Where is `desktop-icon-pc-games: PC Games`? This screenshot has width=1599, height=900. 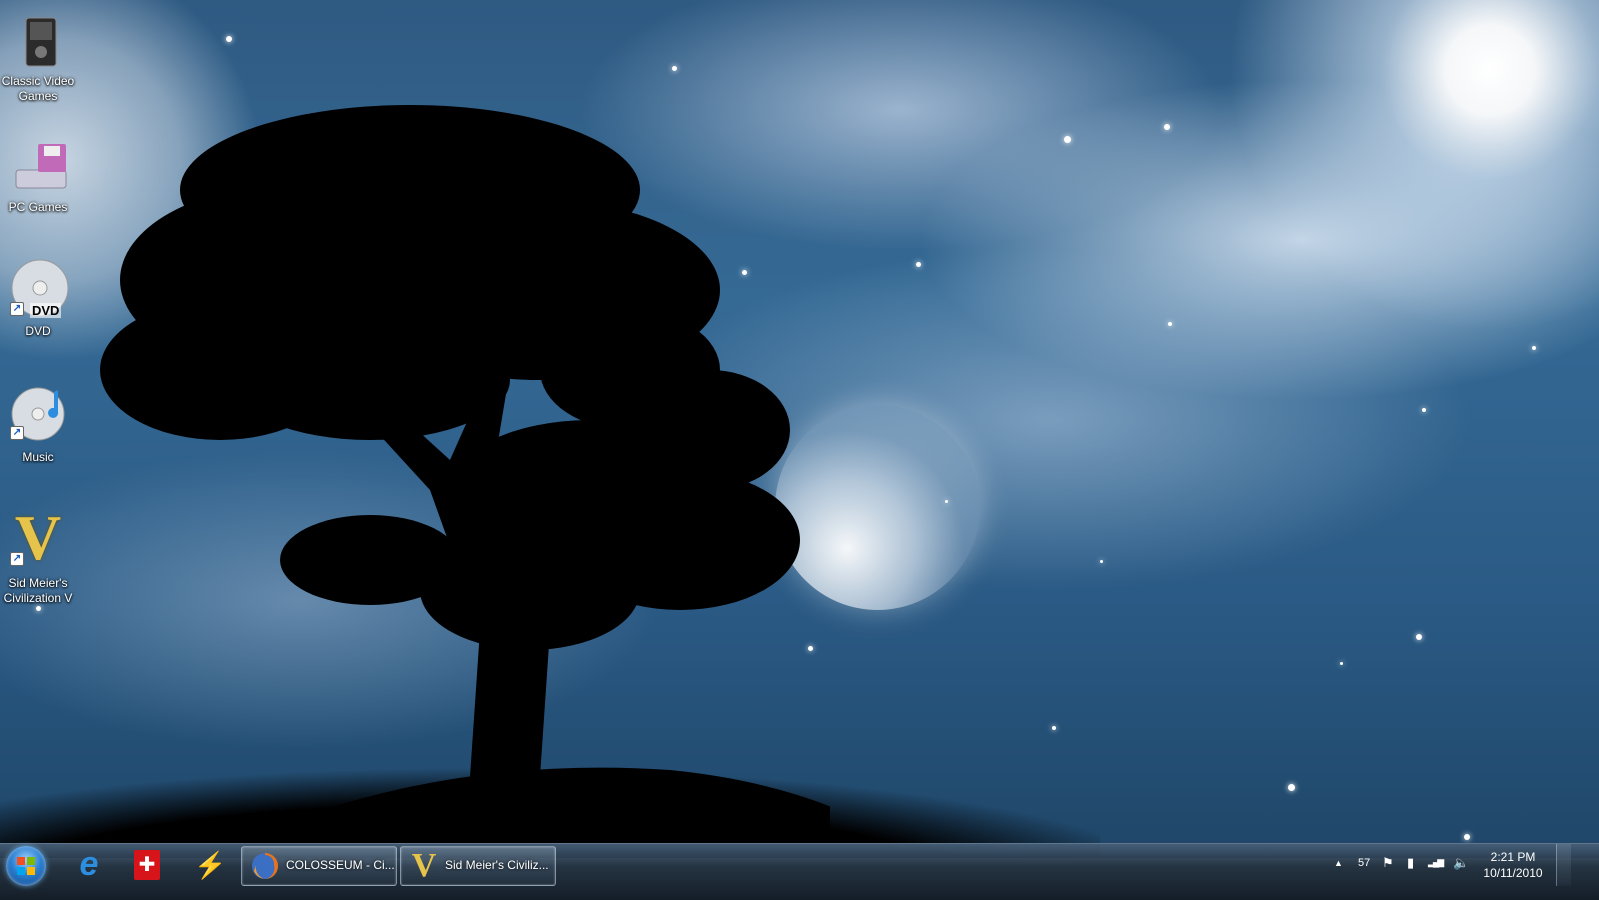 desktop-icon-pc-games: PC Games is located at coordinates (38, 177).